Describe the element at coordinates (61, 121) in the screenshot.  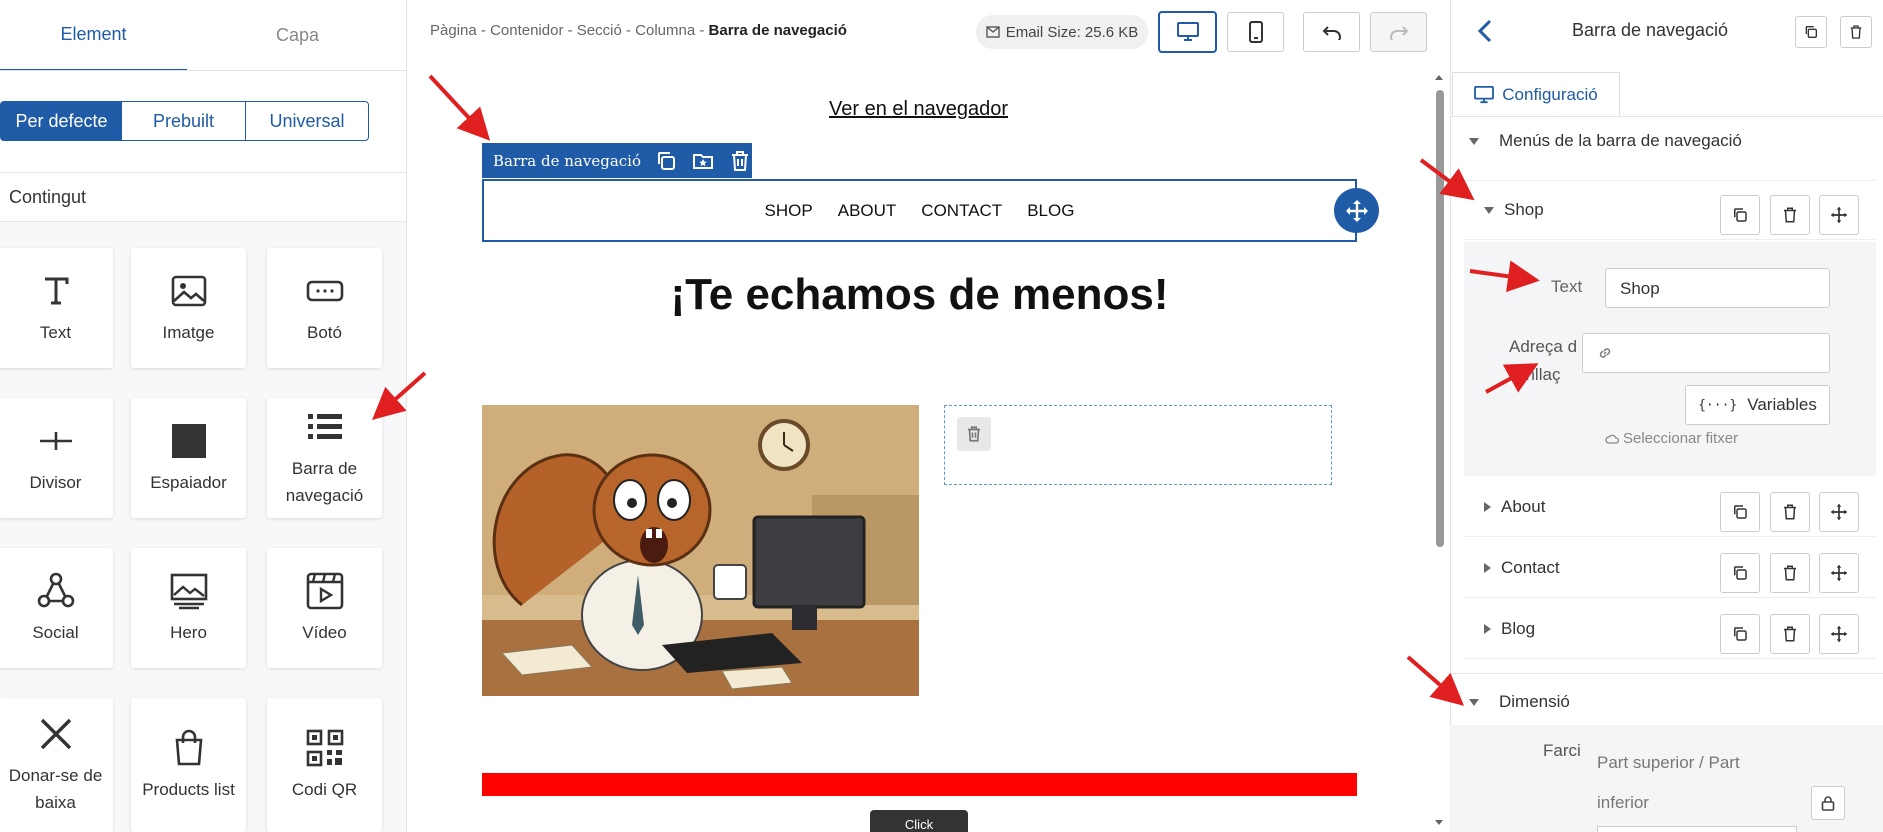
I see `segment-default: Per defecte` at that location.